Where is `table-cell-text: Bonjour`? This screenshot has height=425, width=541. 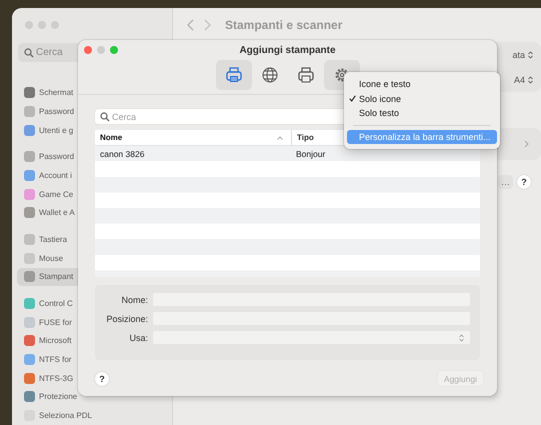 table-cell-text: Bonjour is located at coordinates (310, 153).